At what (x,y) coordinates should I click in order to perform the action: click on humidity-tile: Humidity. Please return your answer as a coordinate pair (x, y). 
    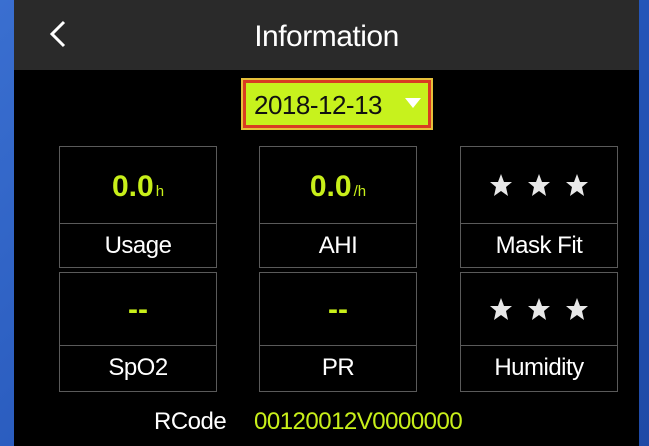
    Looking at the image, I should click on (539, 332).